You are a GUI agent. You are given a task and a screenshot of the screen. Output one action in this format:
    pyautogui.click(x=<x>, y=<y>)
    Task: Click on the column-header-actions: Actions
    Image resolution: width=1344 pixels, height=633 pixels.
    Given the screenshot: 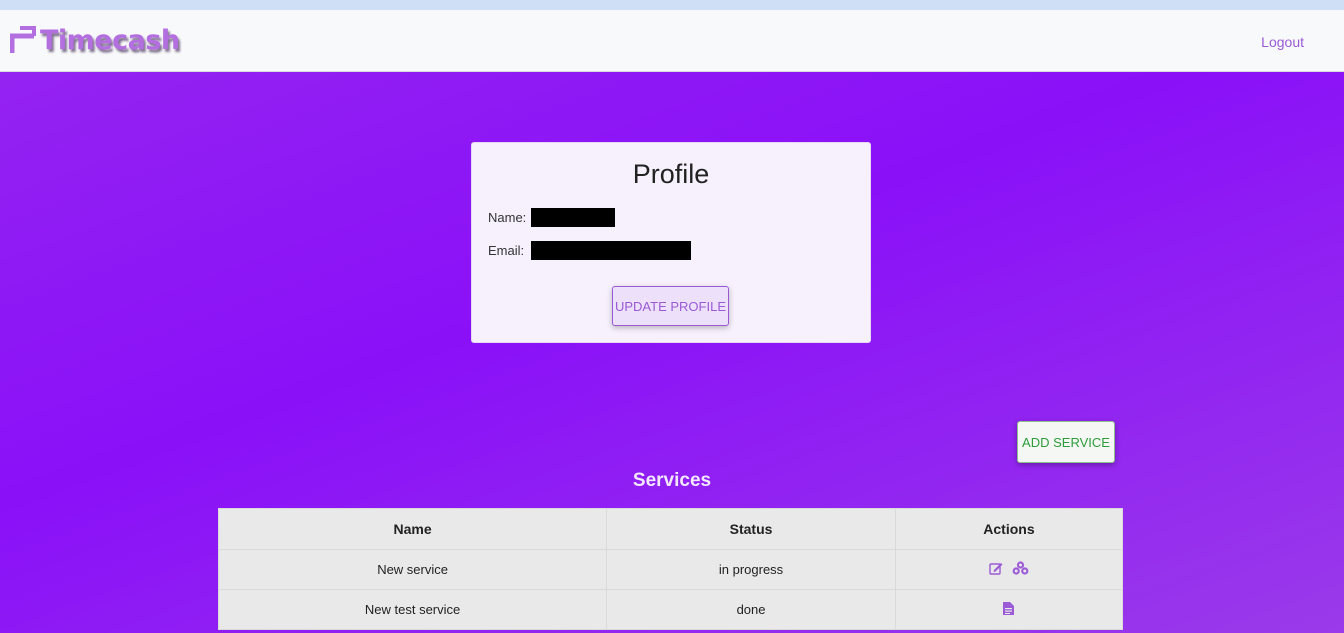 What is the action you would take?
    pyautogui.click(x=1009, y=529)
    